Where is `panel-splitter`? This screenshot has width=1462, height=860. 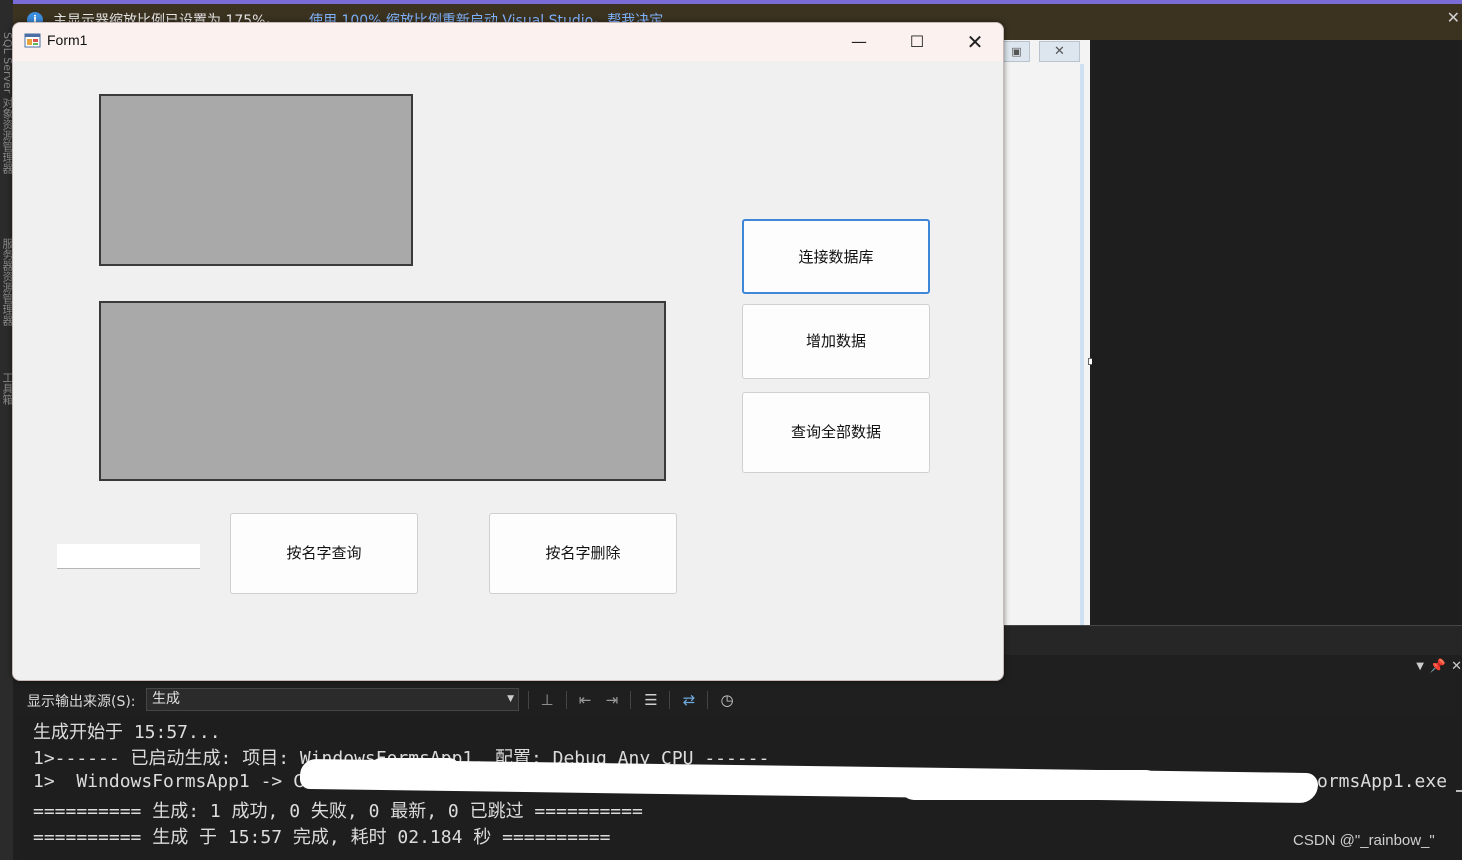
panel-splitter is located at coordinates (1231, 640).